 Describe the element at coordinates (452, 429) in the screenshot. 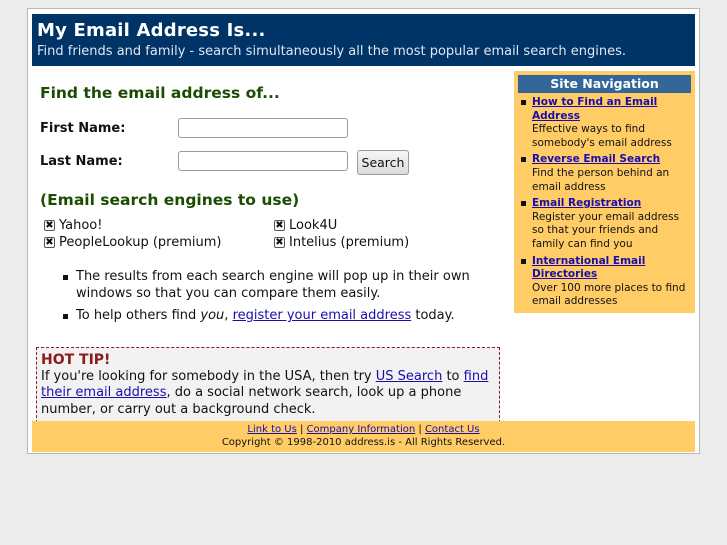

I see `contact-us-link: Contact Us` at that location.